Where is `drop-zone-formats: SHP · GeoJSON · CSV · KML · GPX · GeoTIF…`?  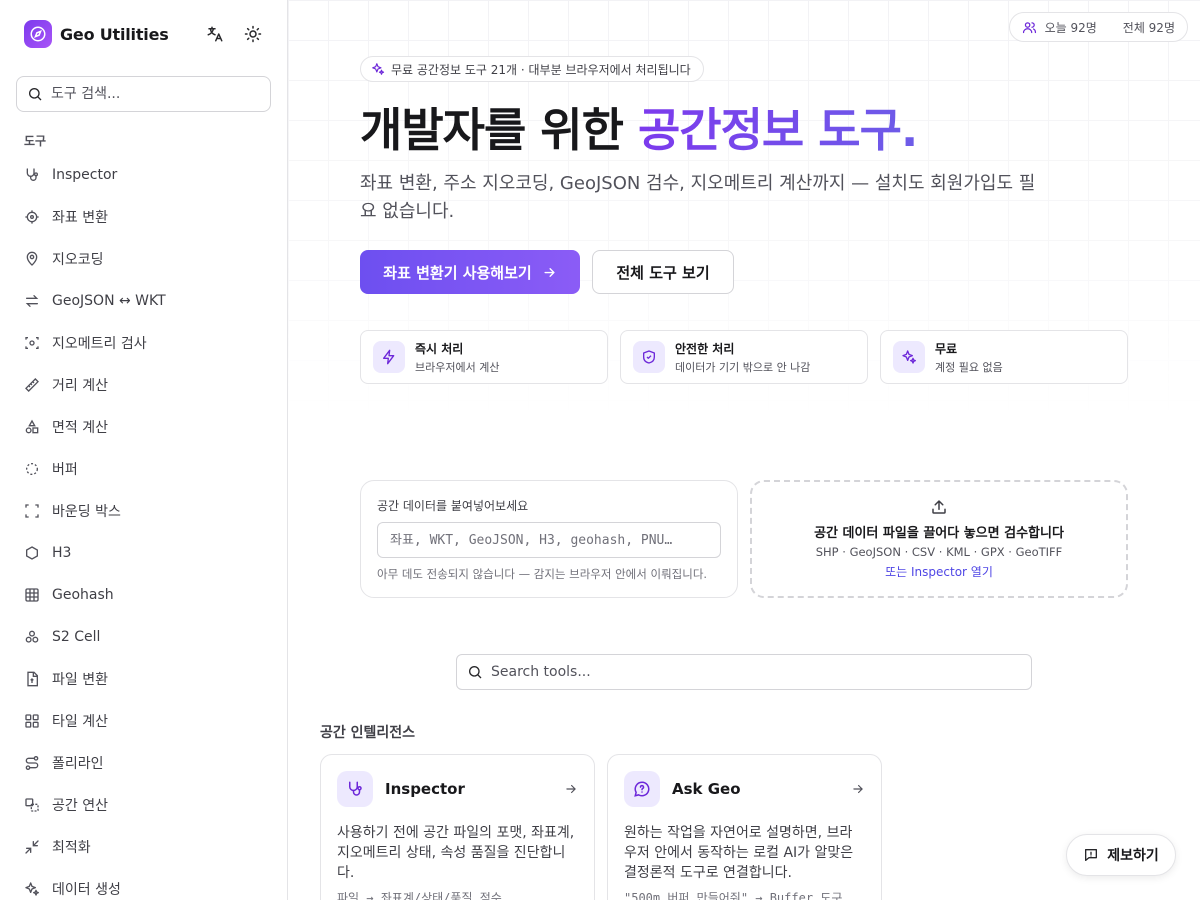
drop-zone-formats: SHP · GeoJSON · CSV · KML · GPX · GeoTIF… is located at coordinates (939, 552).